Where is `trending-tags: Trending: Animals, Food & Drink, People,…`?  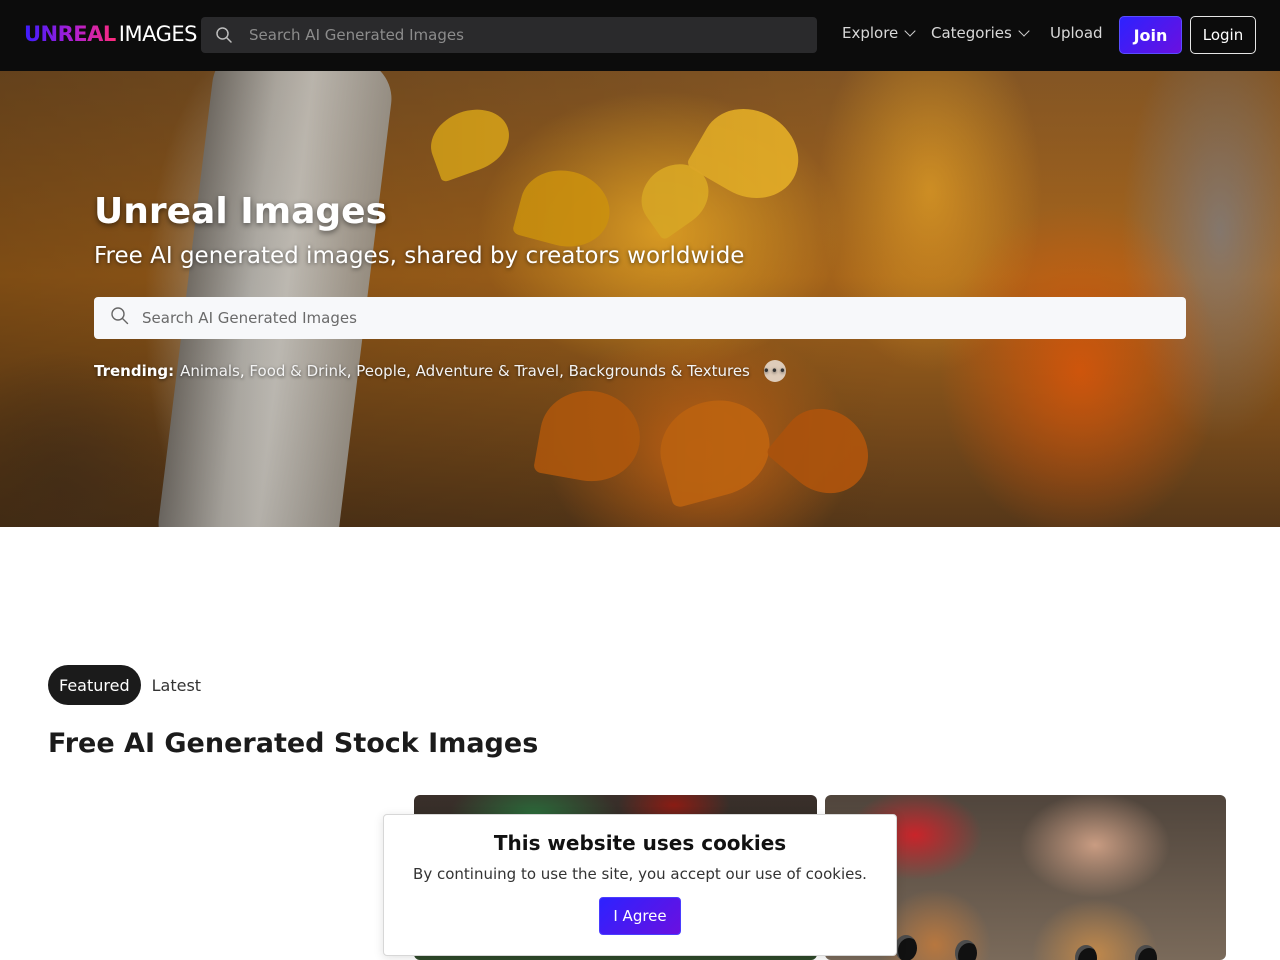
trending-tags: Trending: Animals, Food & Drink, People,… is located at coordinates (440, 371).